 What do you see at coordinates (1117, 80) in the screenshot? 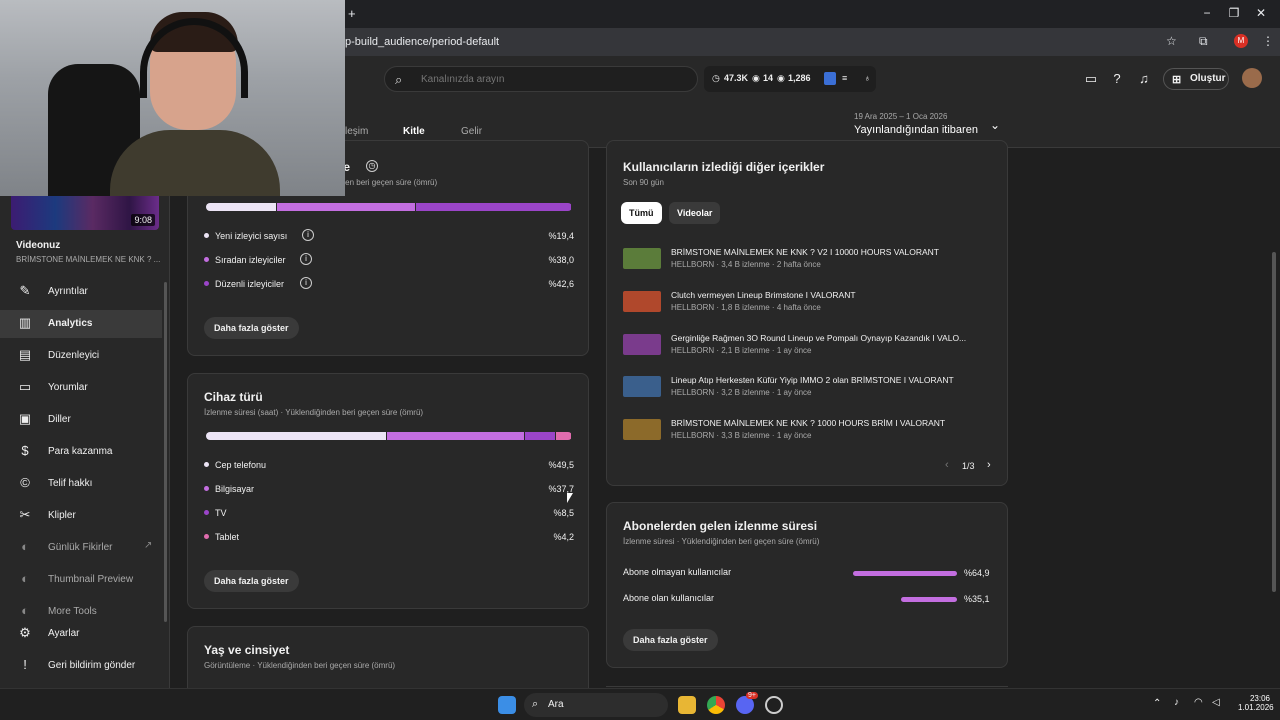
I see `help-icon: ?` at bounding box center [1117, 80].